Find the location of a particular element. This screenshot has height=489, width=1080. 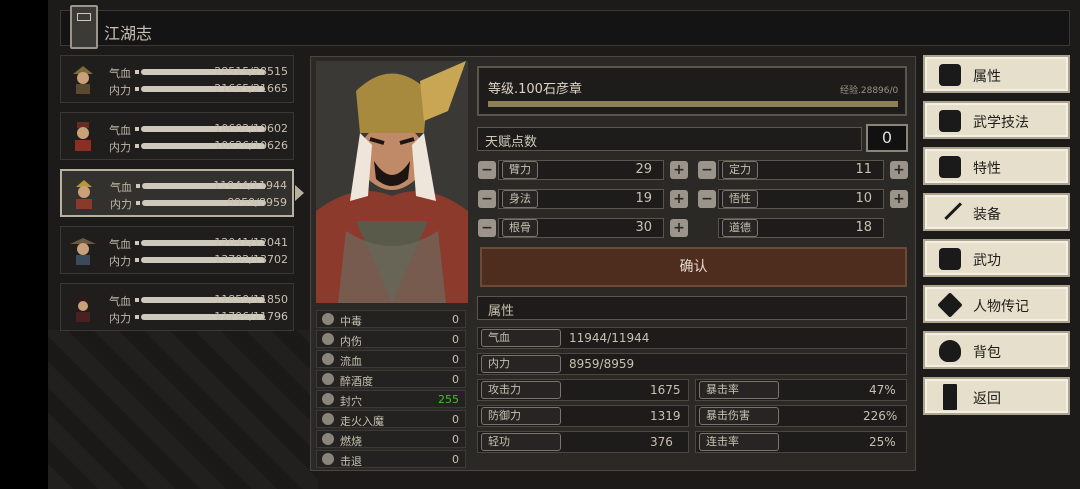

status-knockback: 击退 0 is located at coordinates (391, 459).